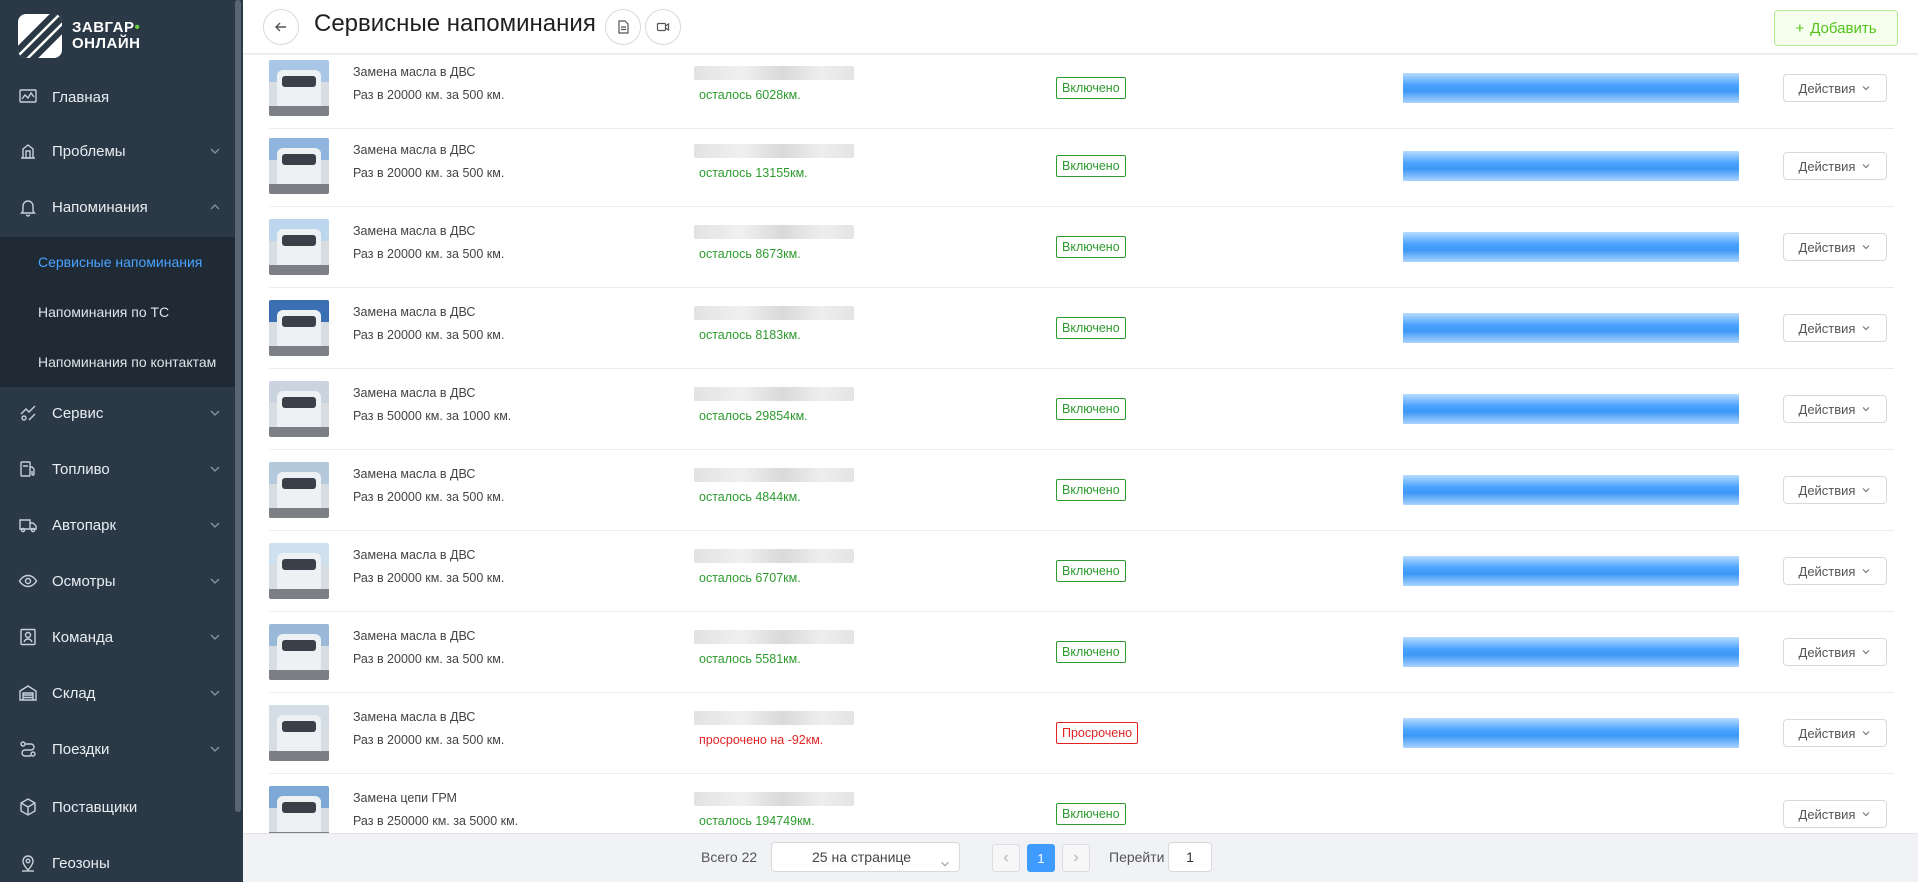 The height and width of the screenshot is (882, 1918). What do you see at coordinates (118, 749) in the screenshot?
I see `sidebar-item-trips: Поездки` at bounding box center [118, 749].